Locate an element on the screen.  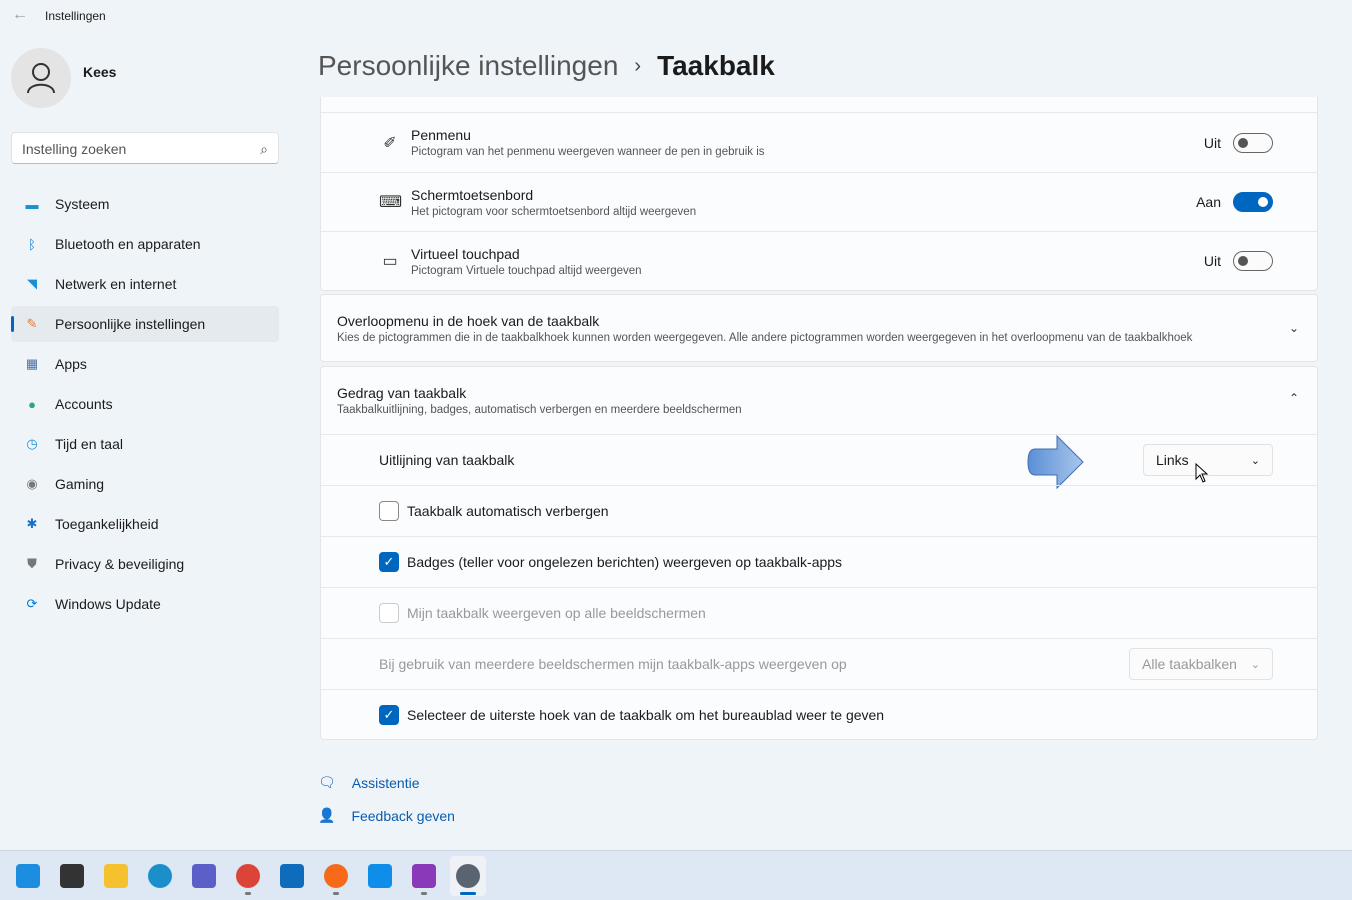
feedback-icon: 👤 is located at coordinates (327, 815).